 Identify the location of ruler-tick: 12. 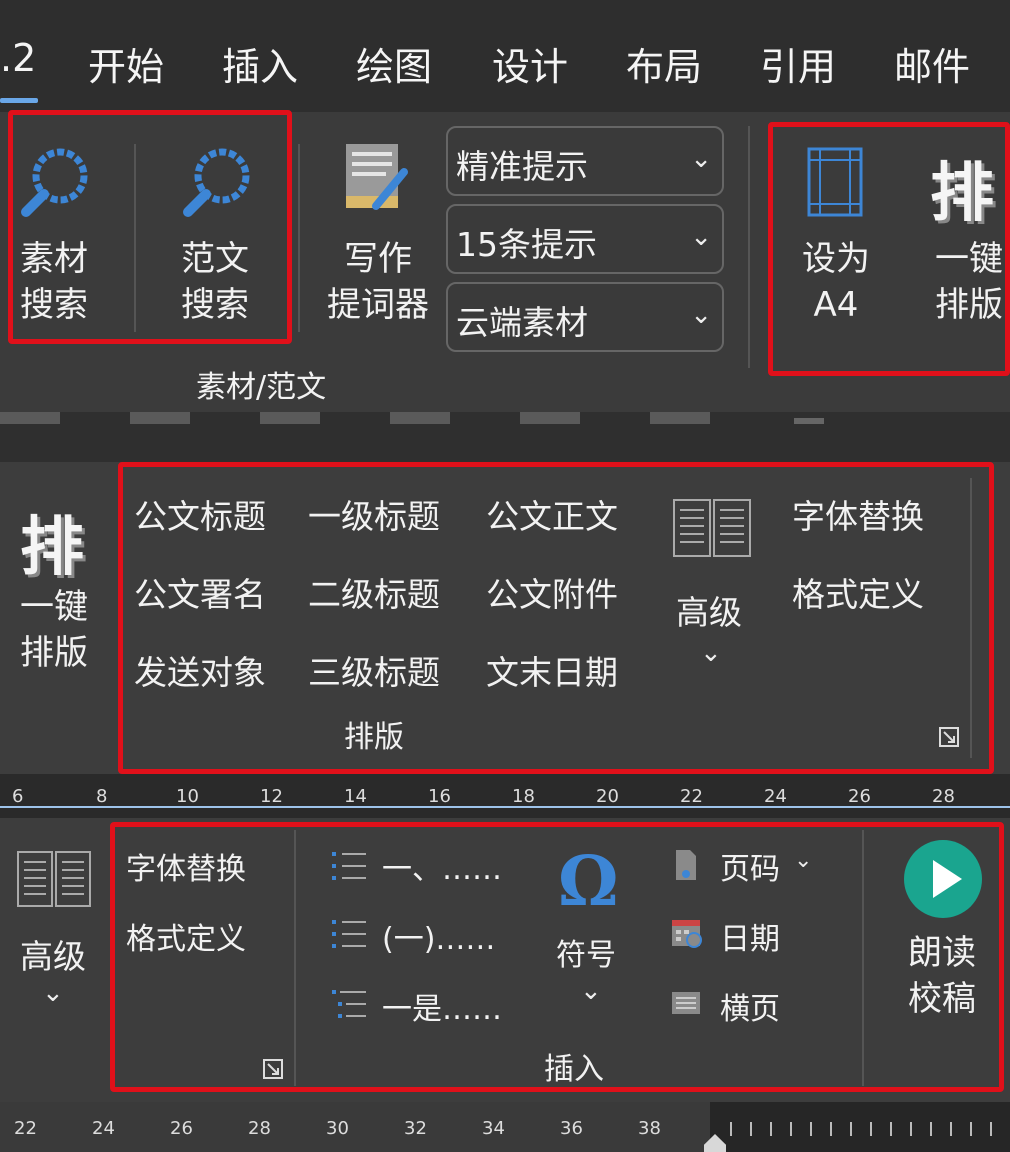
(271, 796).